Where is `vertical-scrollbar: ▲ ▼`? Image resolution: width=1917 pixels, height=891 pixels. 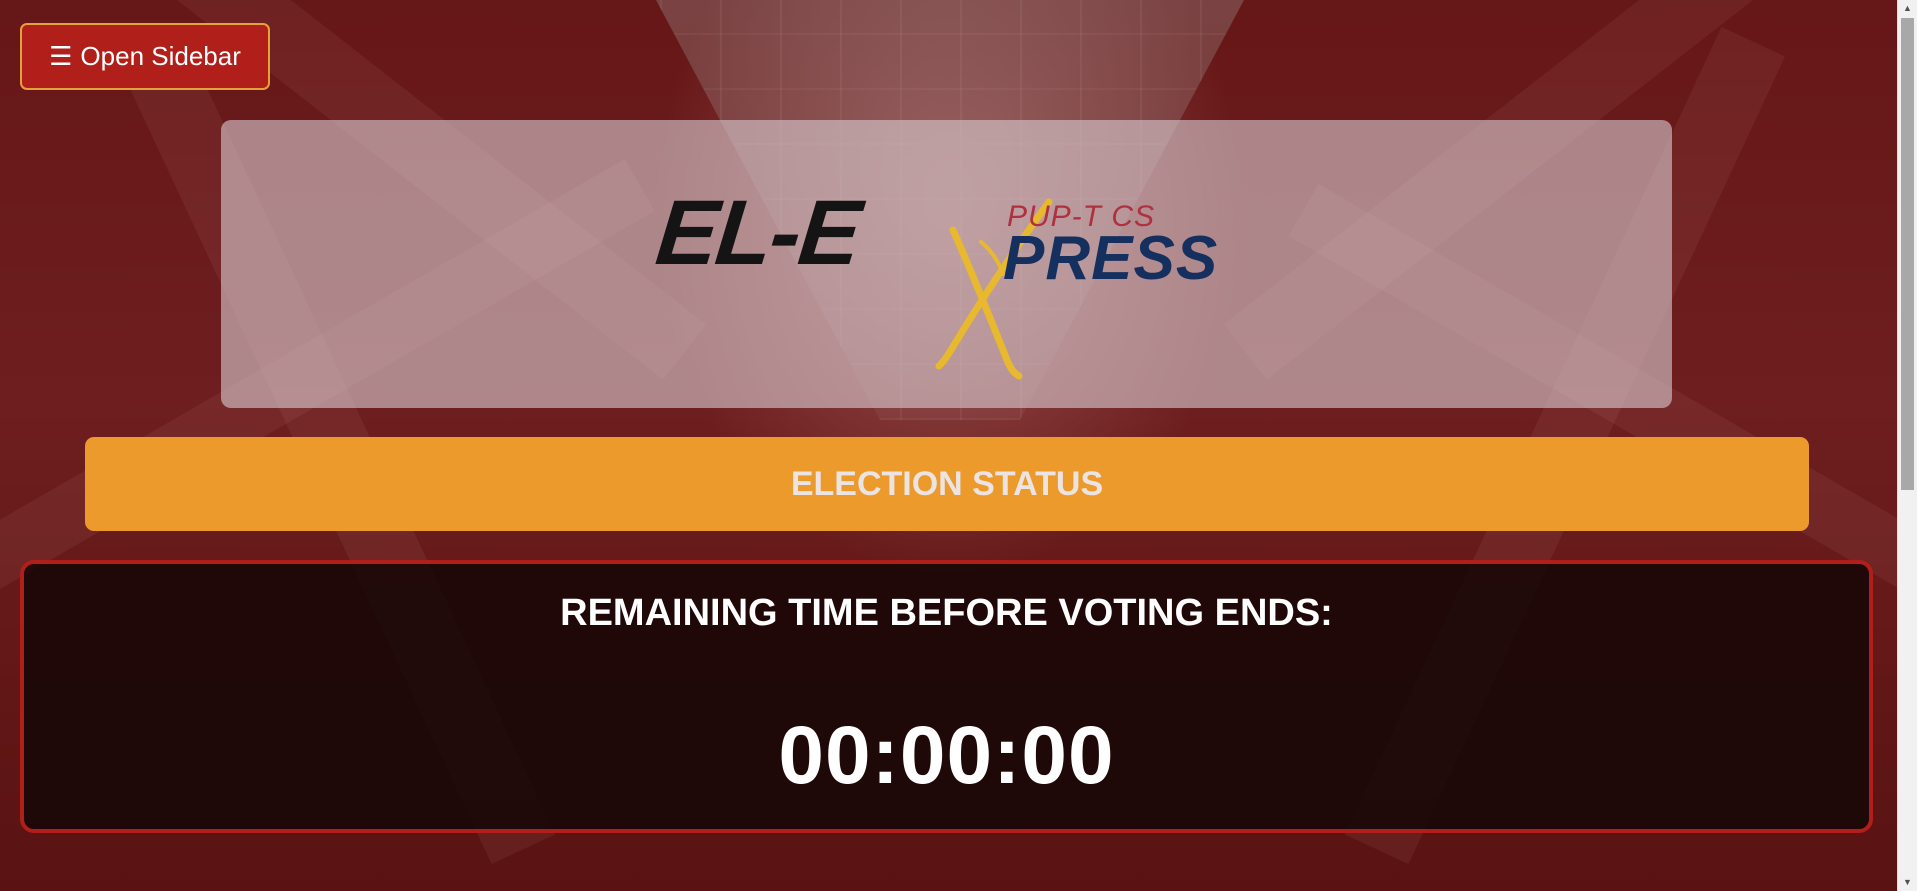
vertical-scrollbar: ▲ ▼ is located at coordinates (1907, 445).